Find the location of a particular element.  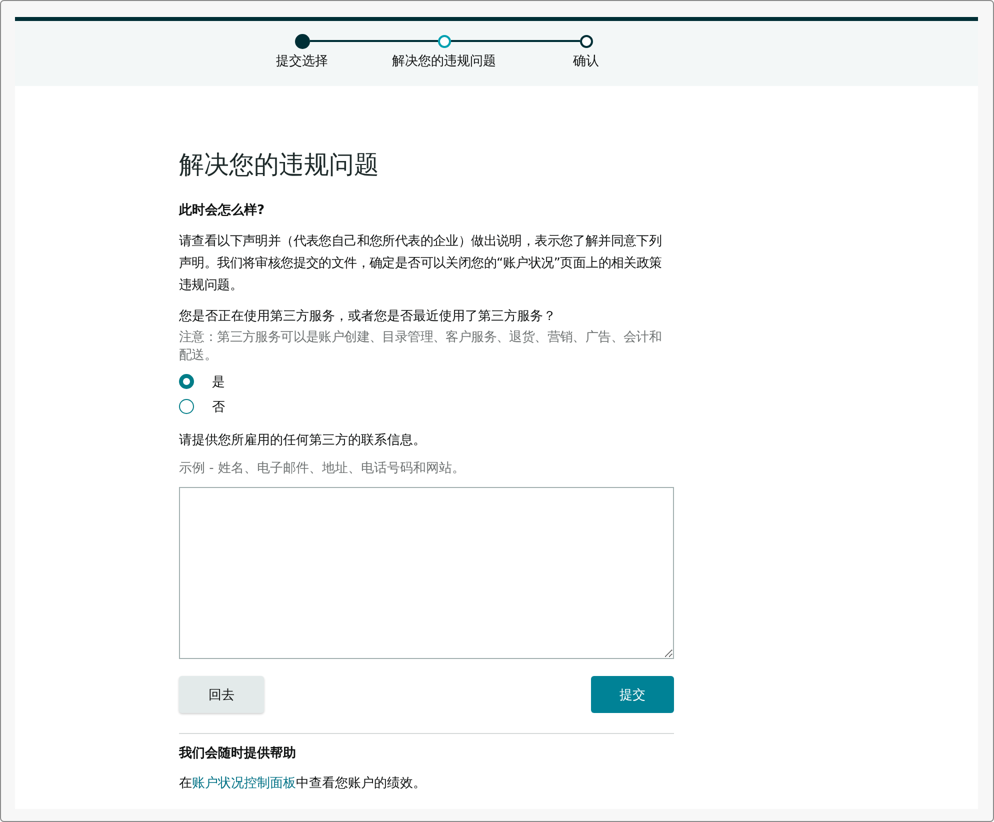

back-button: 回去 is located at coordinates (221, 694).